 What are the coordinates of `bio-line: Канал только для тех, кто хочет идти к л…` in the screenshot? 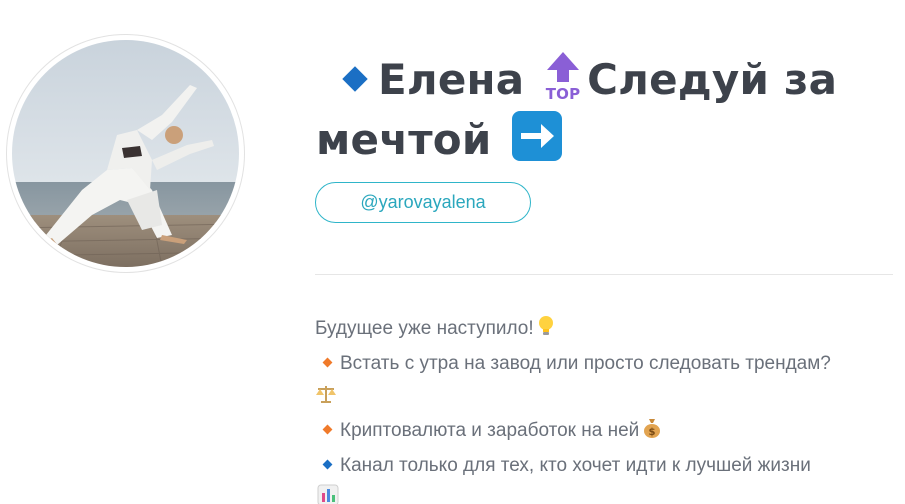 It's located at (607, 466).